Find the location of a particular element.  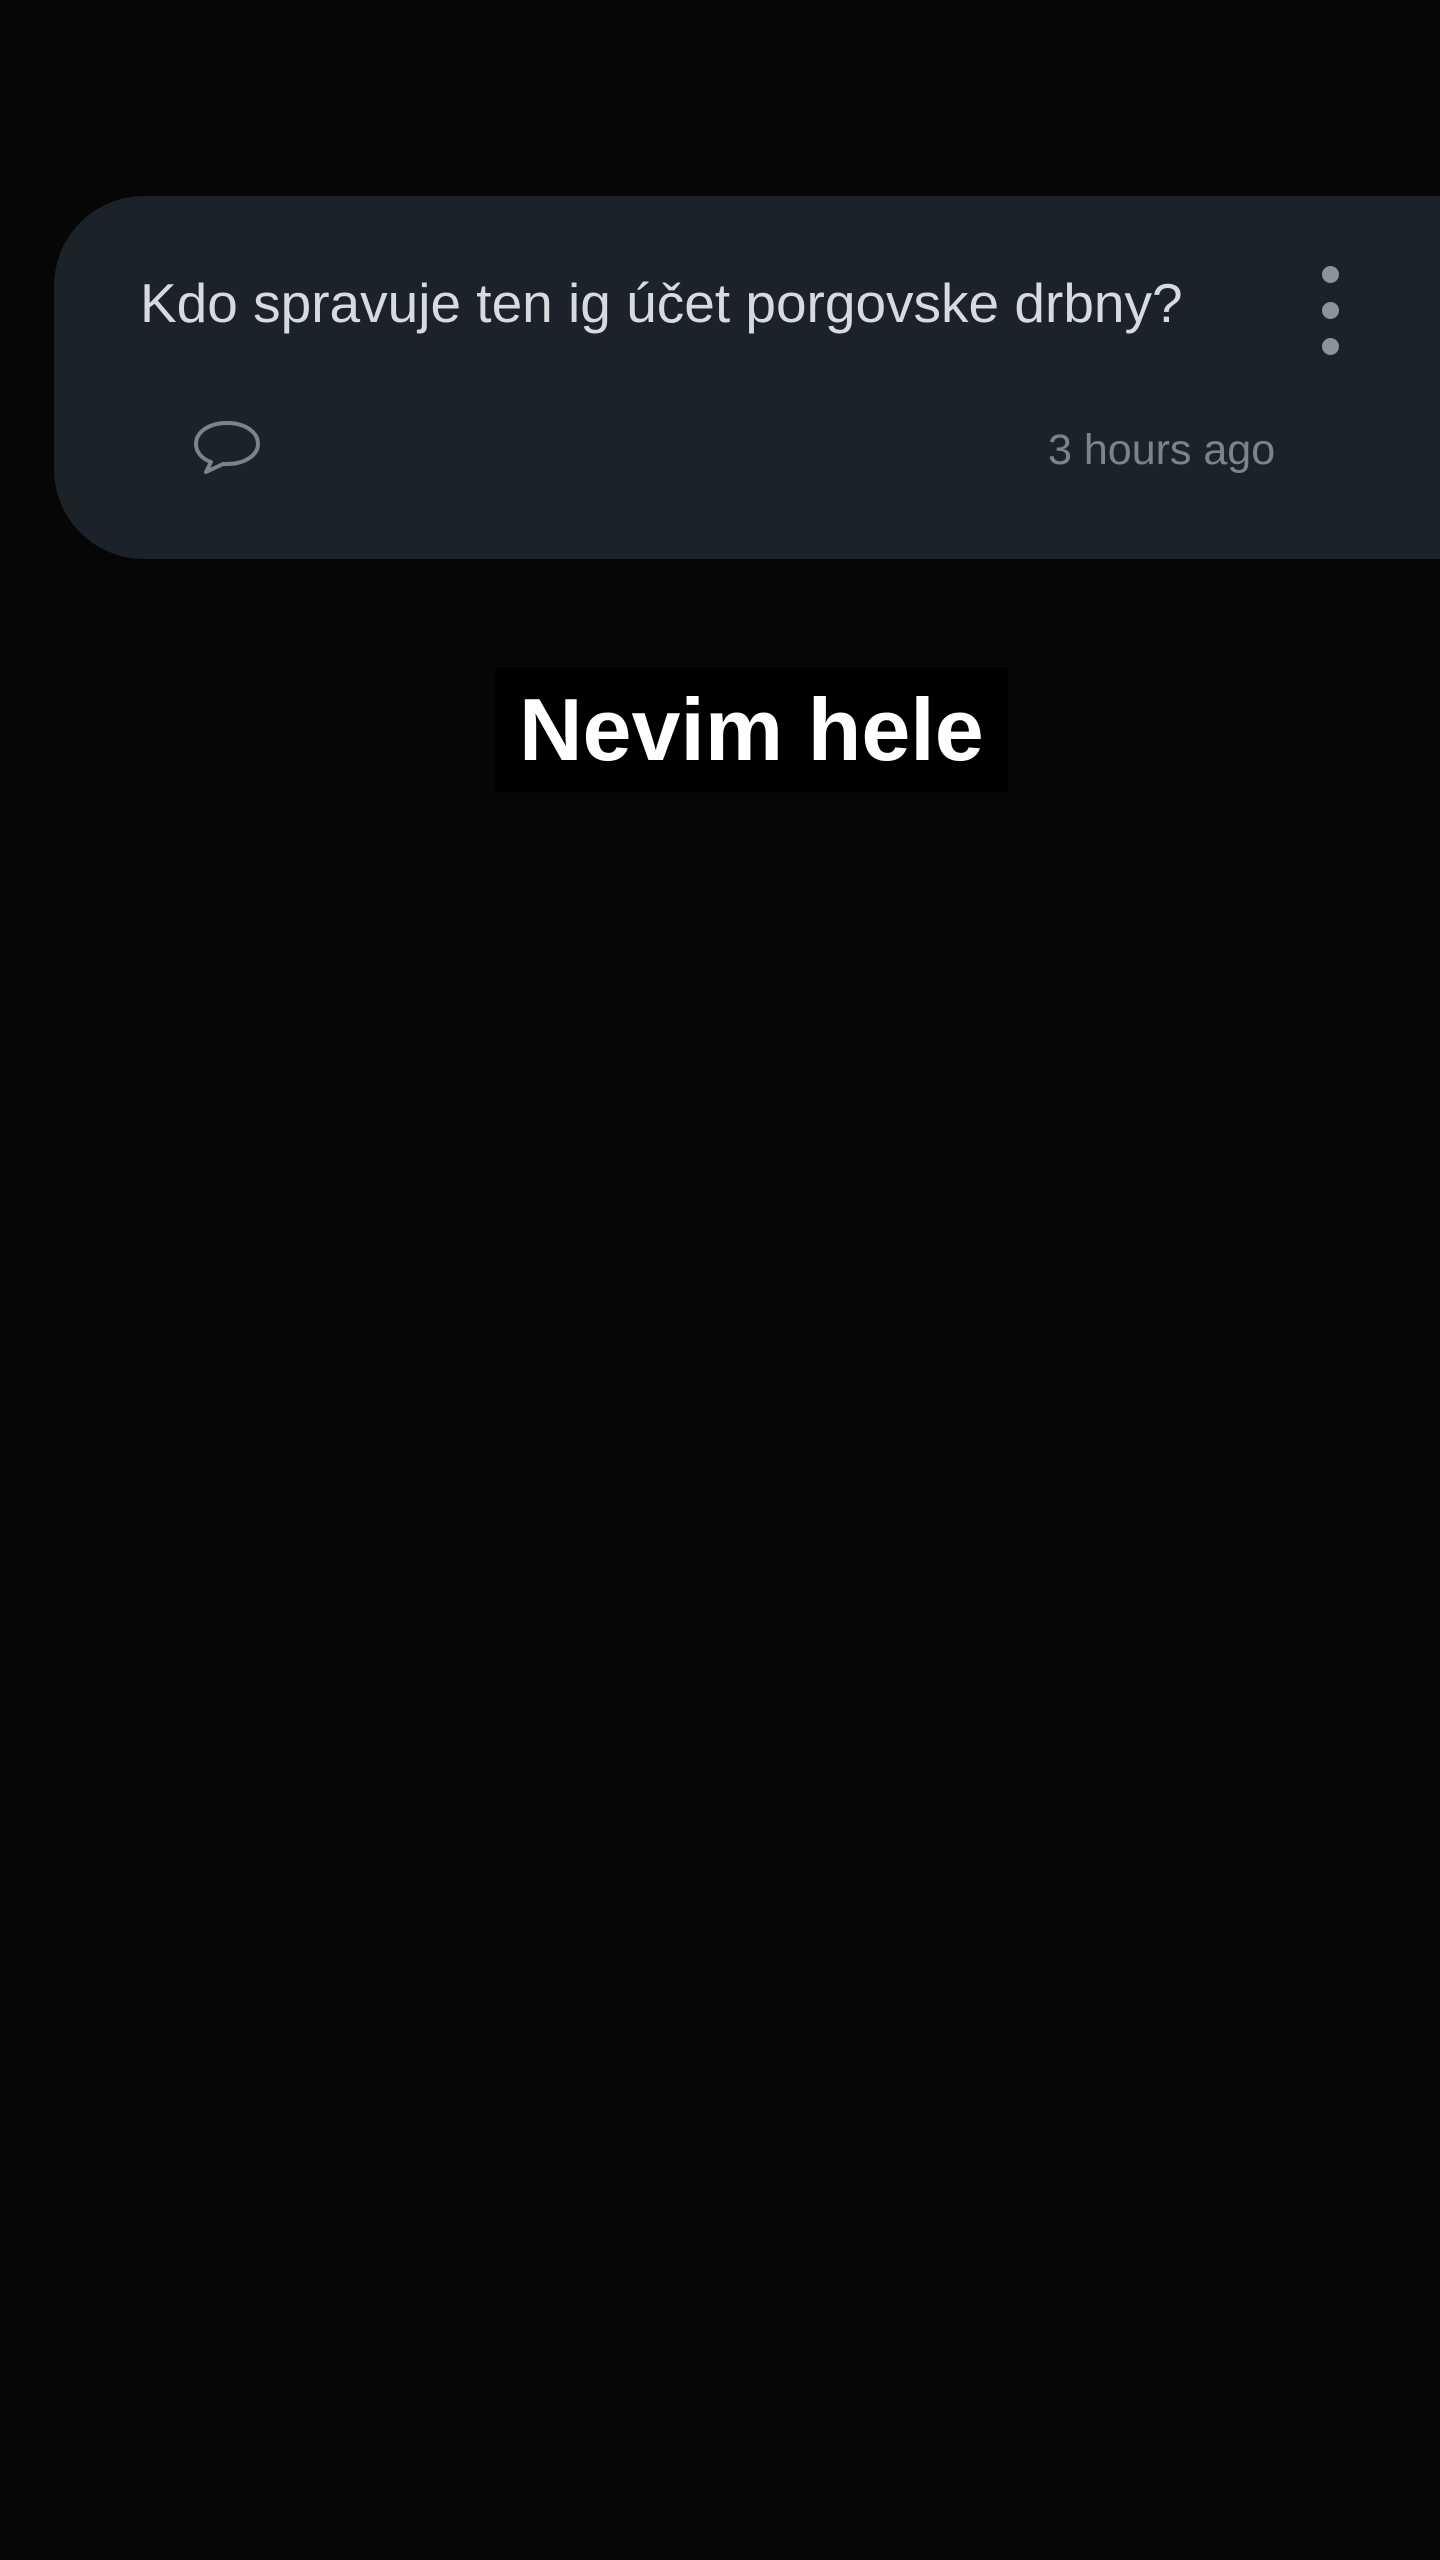

comment-bubble-icon is located at coordinates (227, 447).